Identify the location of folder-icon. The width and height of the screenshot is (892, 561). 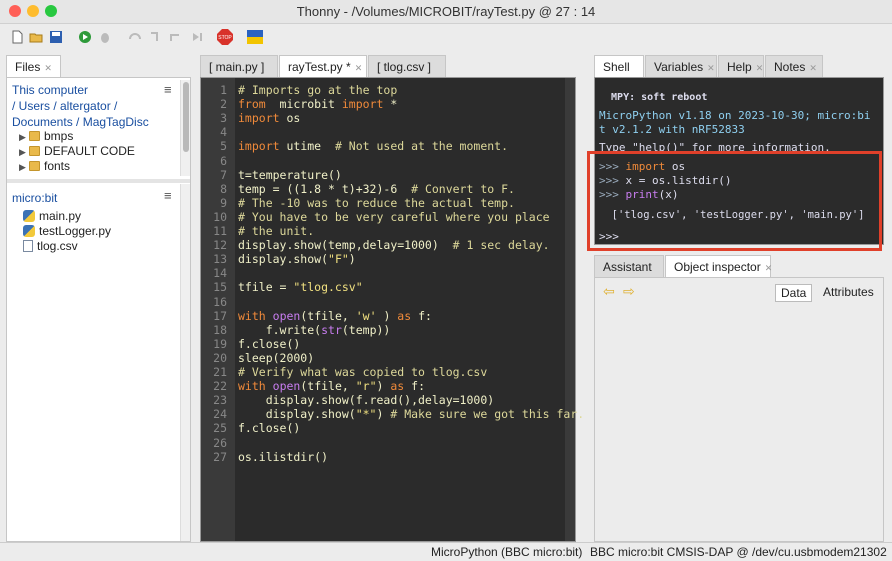
(34, 136).